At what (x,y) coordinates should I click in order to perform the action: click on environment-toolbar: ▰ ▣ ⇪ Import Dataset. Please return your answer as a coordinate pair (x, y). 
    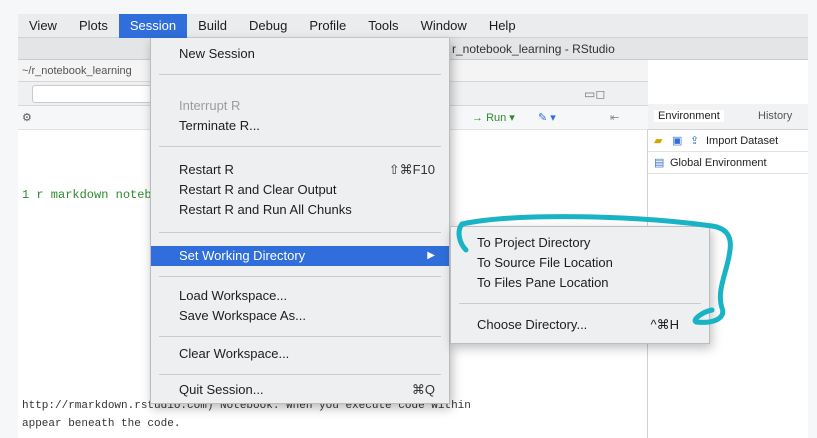
    Looking at the image, I should click on (728, 141).